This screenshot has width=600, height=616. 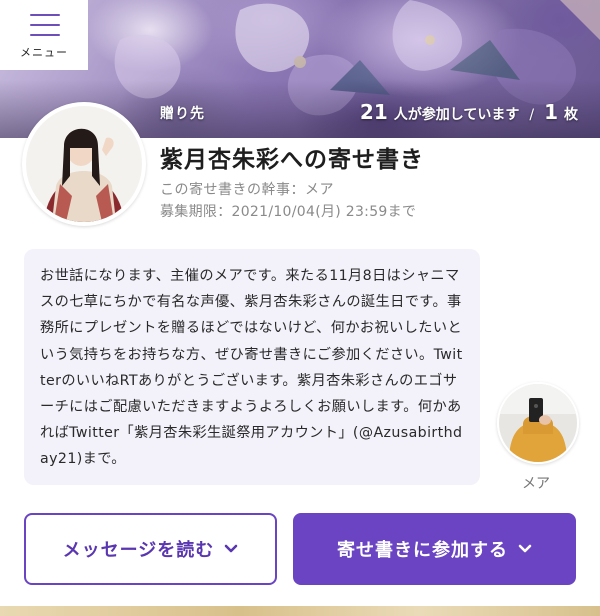 What do you see at coordinates (551, 112) in the screenshot?
I see `sheet-count: 1` at bounding box center [551, 112].